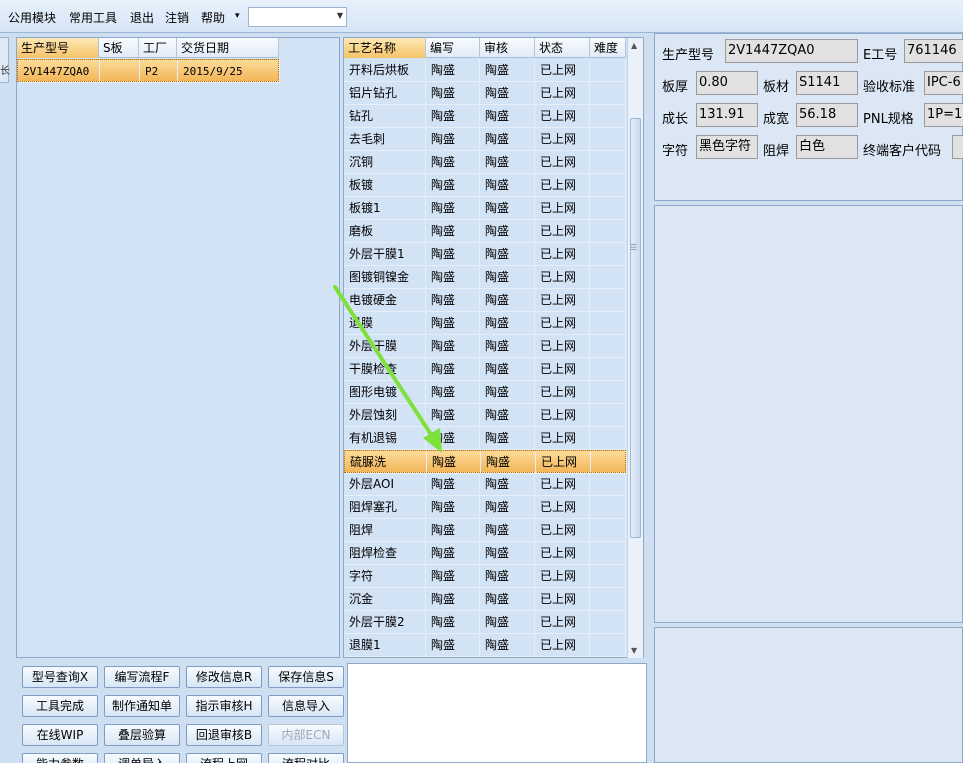  Describe the element at coordinates (385, 323) in the screenshot. I see `process-cell-name: 退膜` at that location.